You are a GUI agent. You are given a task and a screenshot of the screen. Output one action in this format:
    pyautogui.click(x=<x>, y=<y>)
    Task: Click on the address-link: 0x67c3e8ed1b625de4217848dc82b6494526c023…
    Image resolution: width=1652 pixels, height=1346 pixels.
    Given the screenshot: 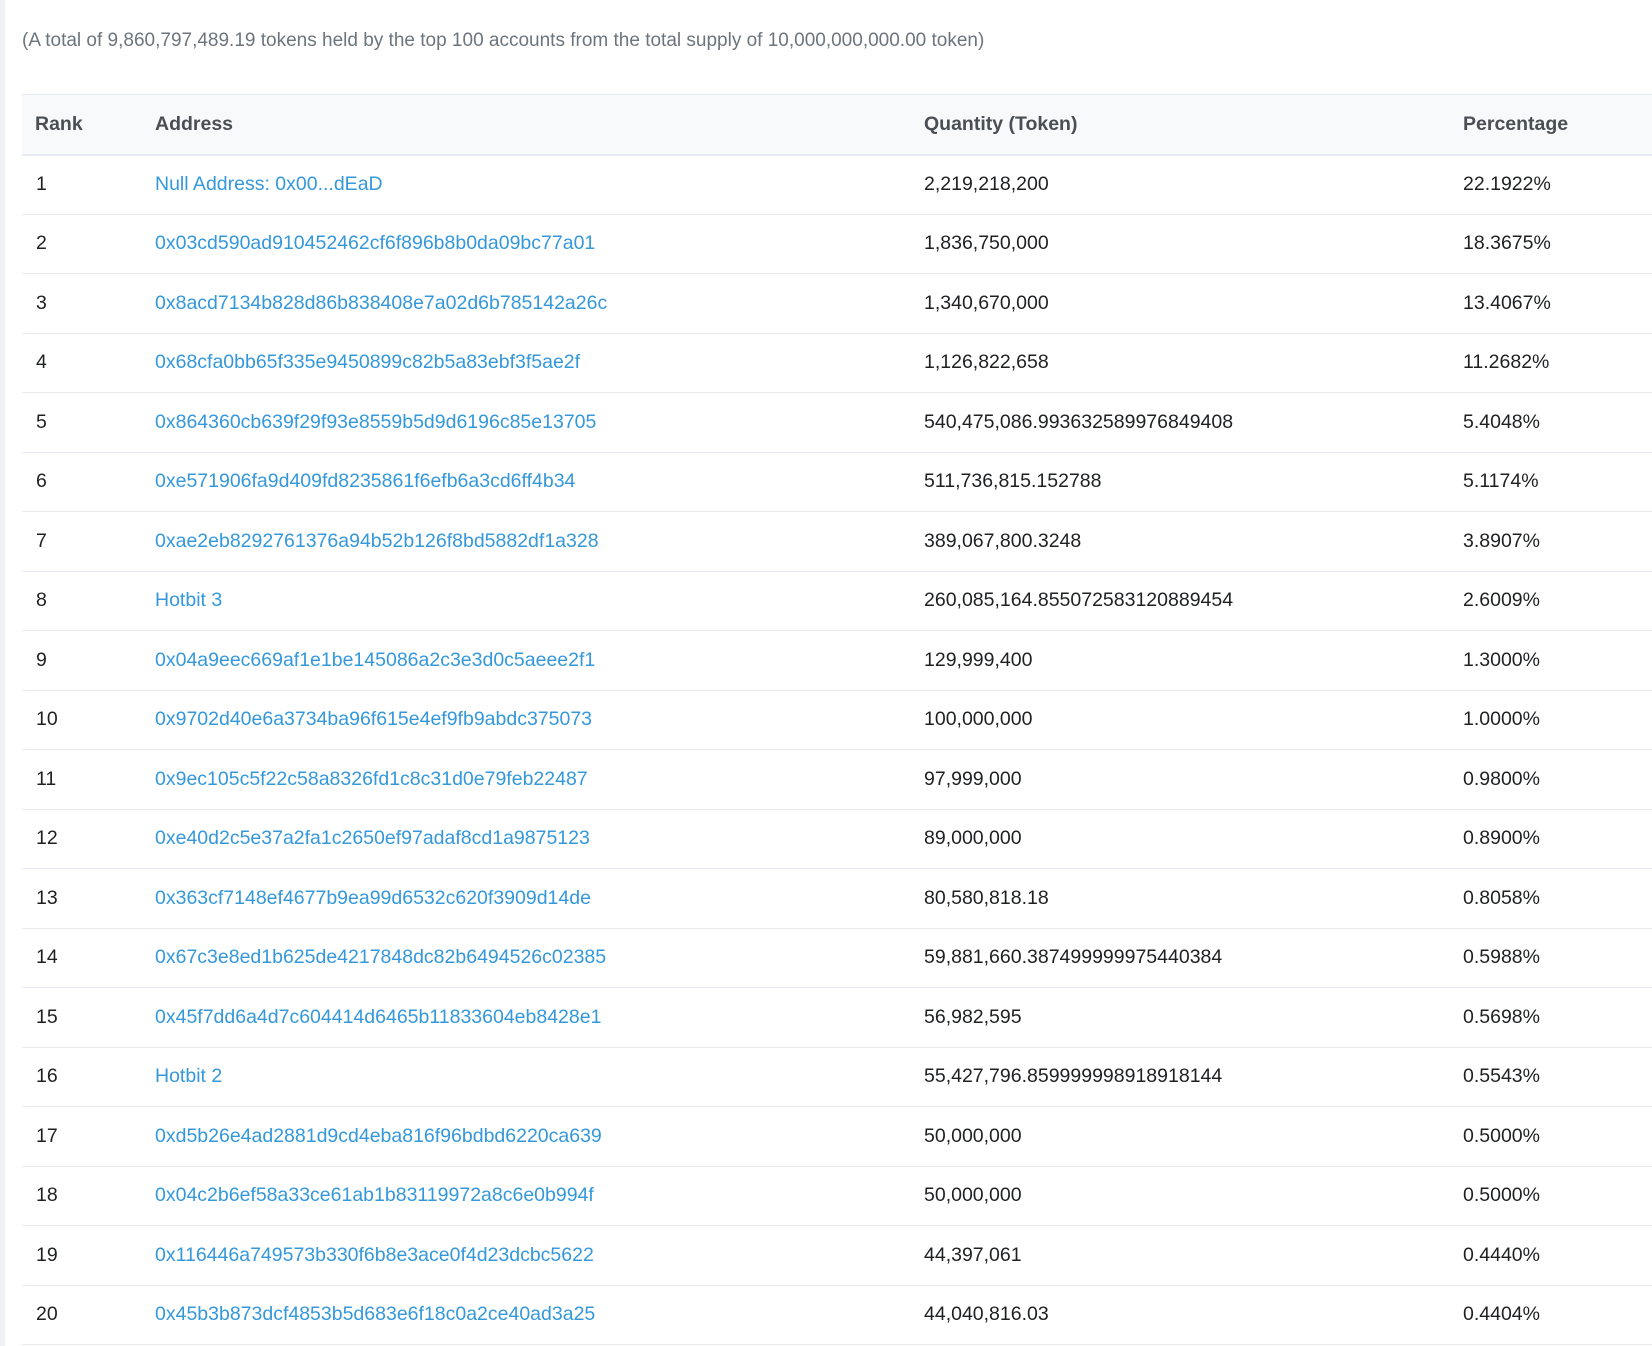 What is the action you would take?
    pyautogui.click(x=380, y=957)
    